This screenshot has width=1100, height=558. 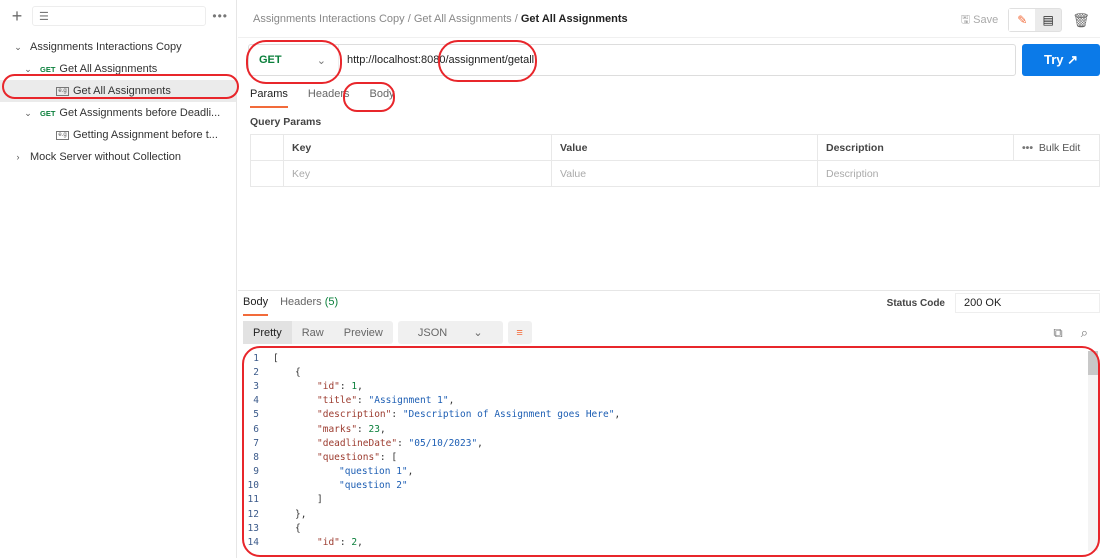 What do you see at coordinates (417, 147) in the screenshot?
I see `column-header: Key` at bounding box center [417, 147].